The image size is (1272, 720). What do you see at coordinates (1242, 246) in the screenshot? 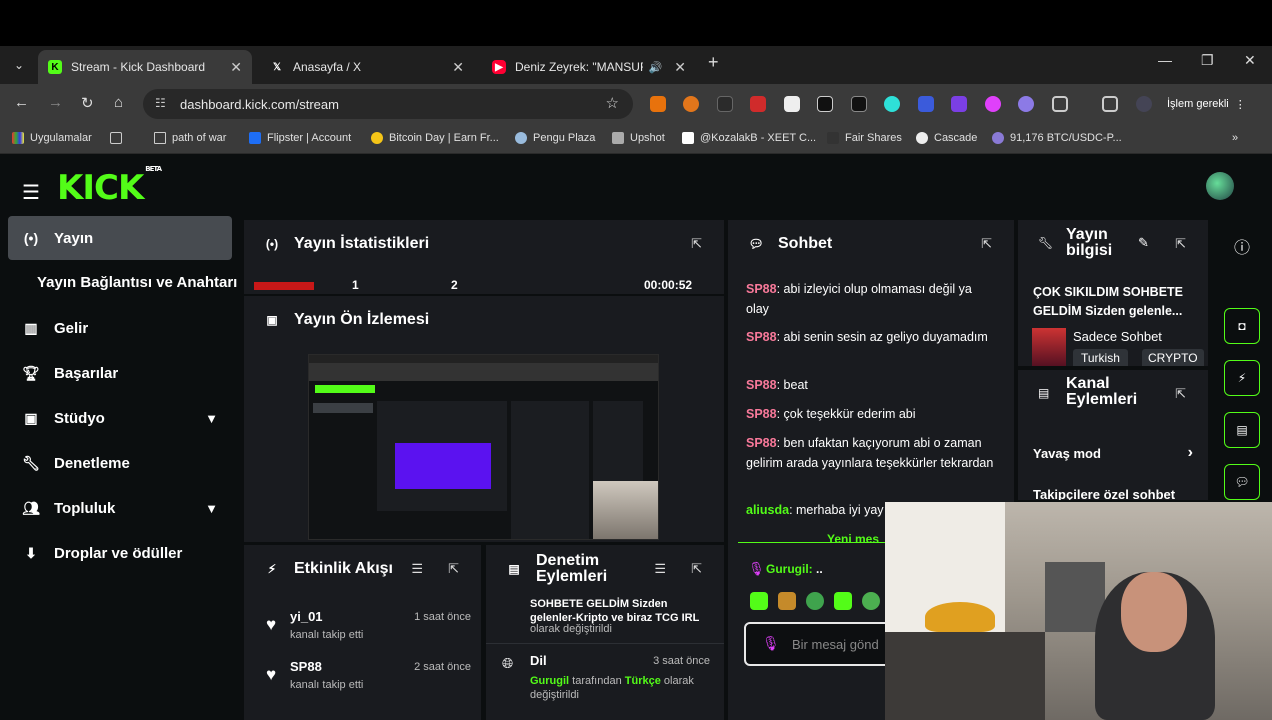
I see `info-icon: ⓘ` at bounding box center [1242, 246].